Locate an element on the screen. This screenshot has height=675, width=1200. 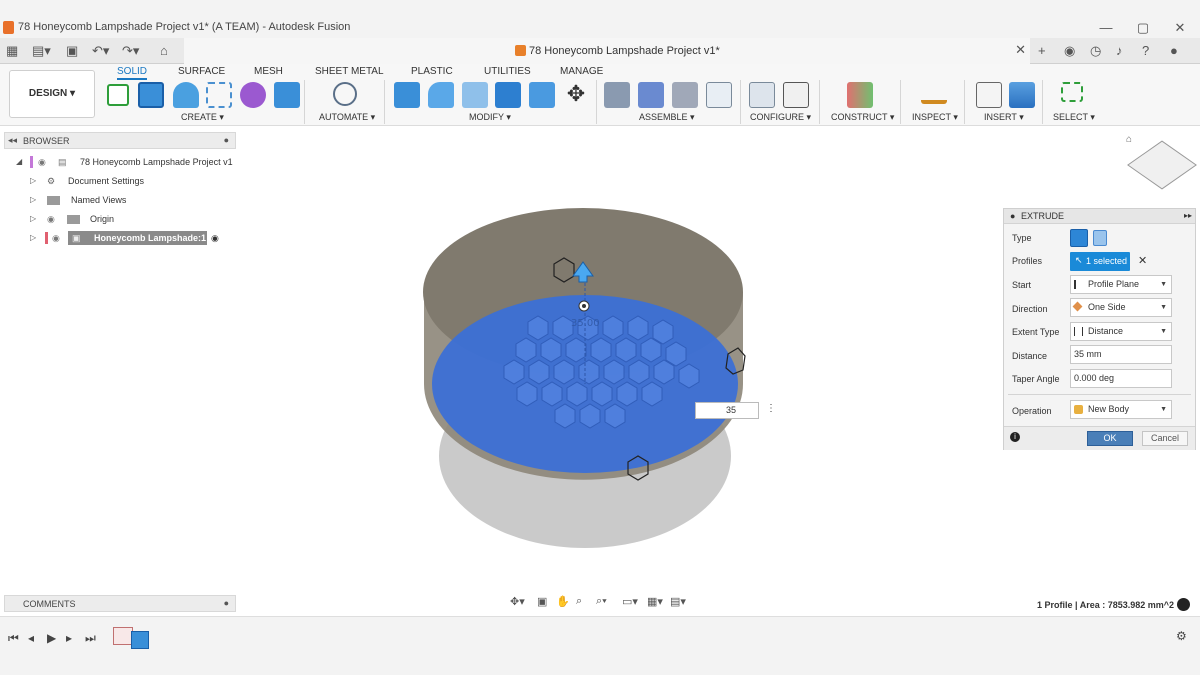
configuration-table-icon is located at coordinates (796, 95).